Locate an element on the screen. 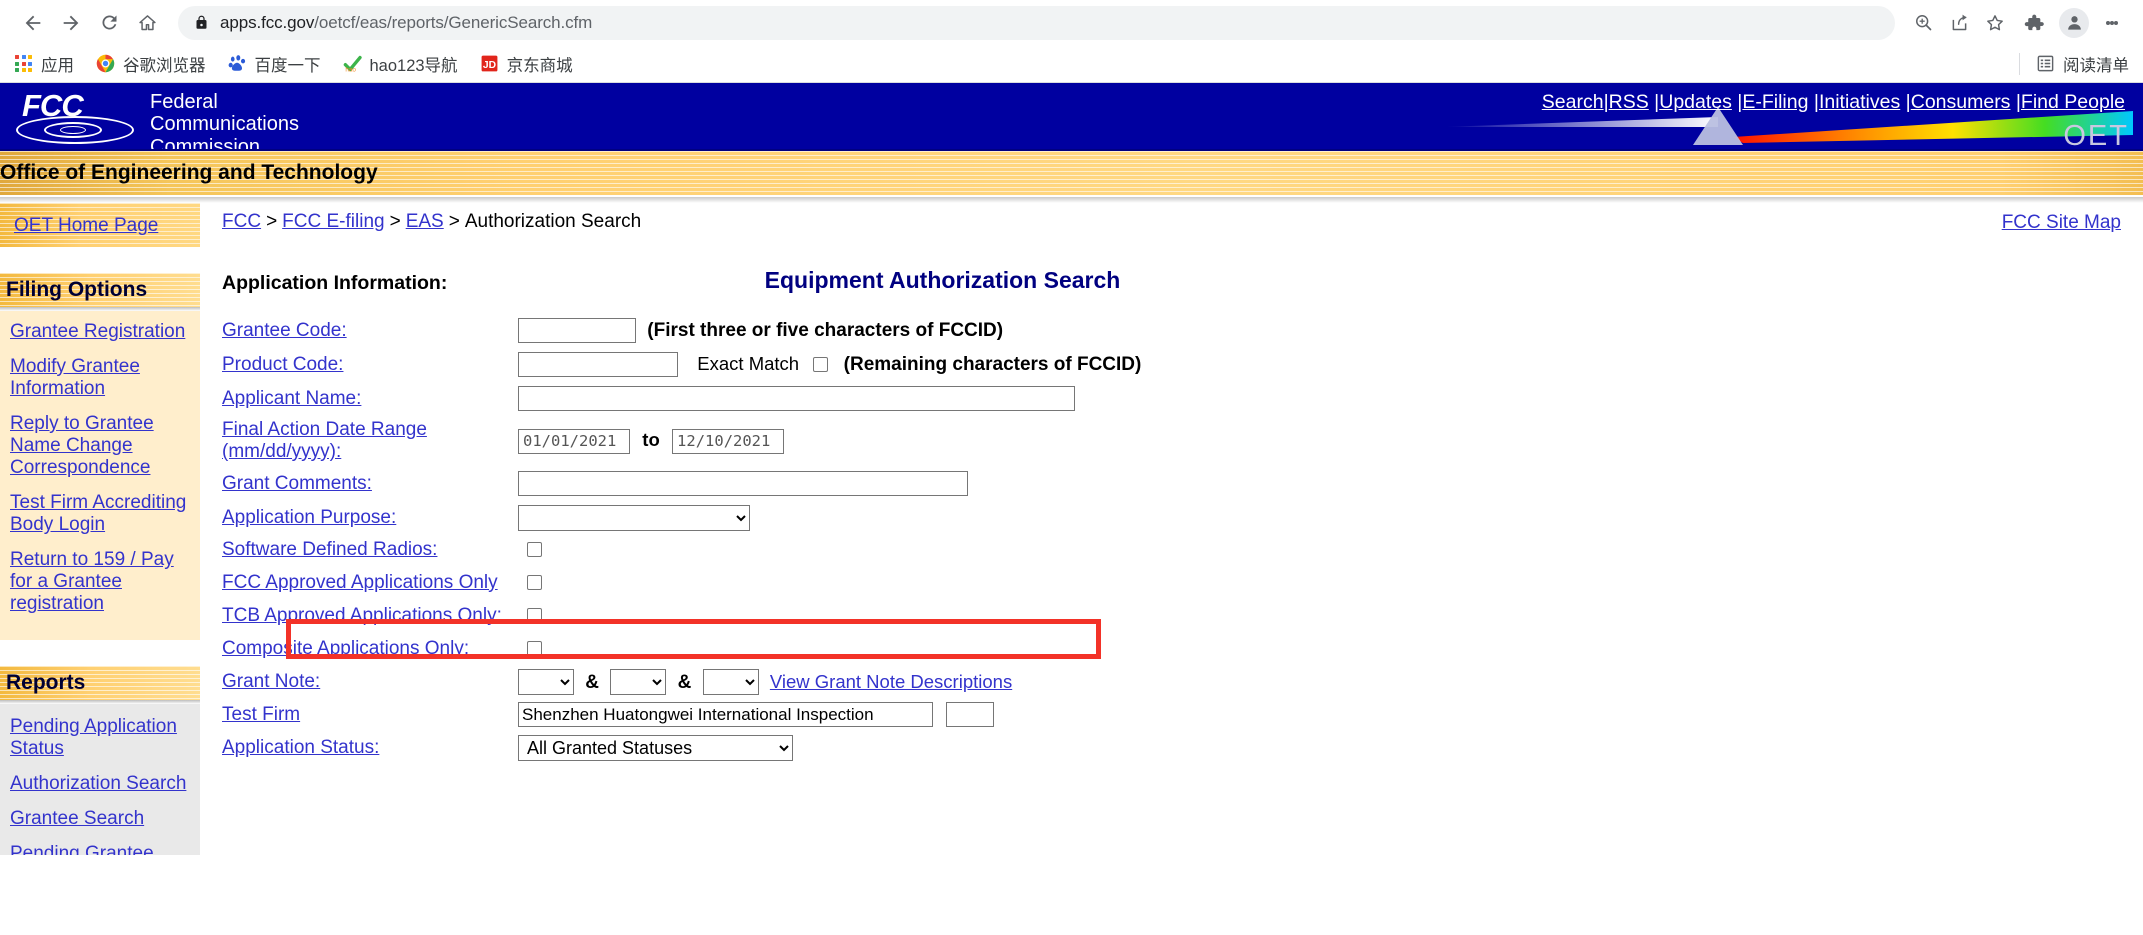 Image resolution: width=2143 pixels, height=935 pixels. bookmark-baidu: 百度一下 is located at coordinates (274, 64).